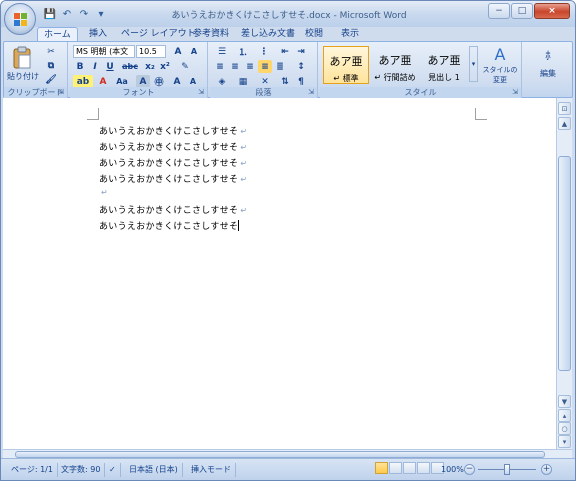  What do you see at coordinates (220, 66) in the screenshot?
I see `align-left-icon: ≡` at bounding box center [220, 66].